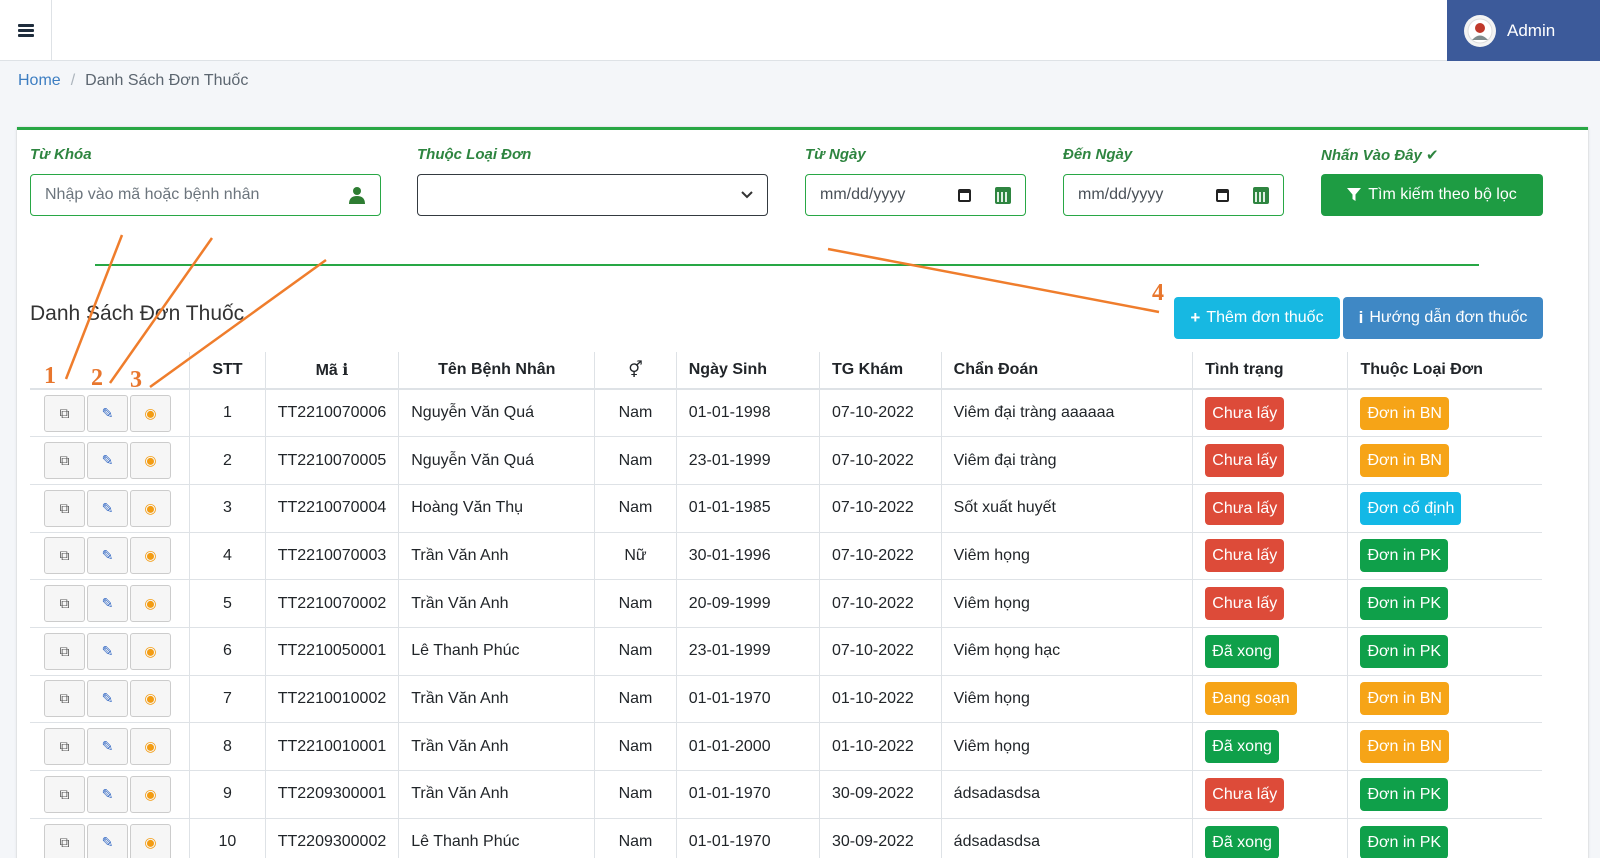 The height and width of the screenshot is (858, 1600). I want to click on dob-cell: 01-01-1998, so click(747, 413).